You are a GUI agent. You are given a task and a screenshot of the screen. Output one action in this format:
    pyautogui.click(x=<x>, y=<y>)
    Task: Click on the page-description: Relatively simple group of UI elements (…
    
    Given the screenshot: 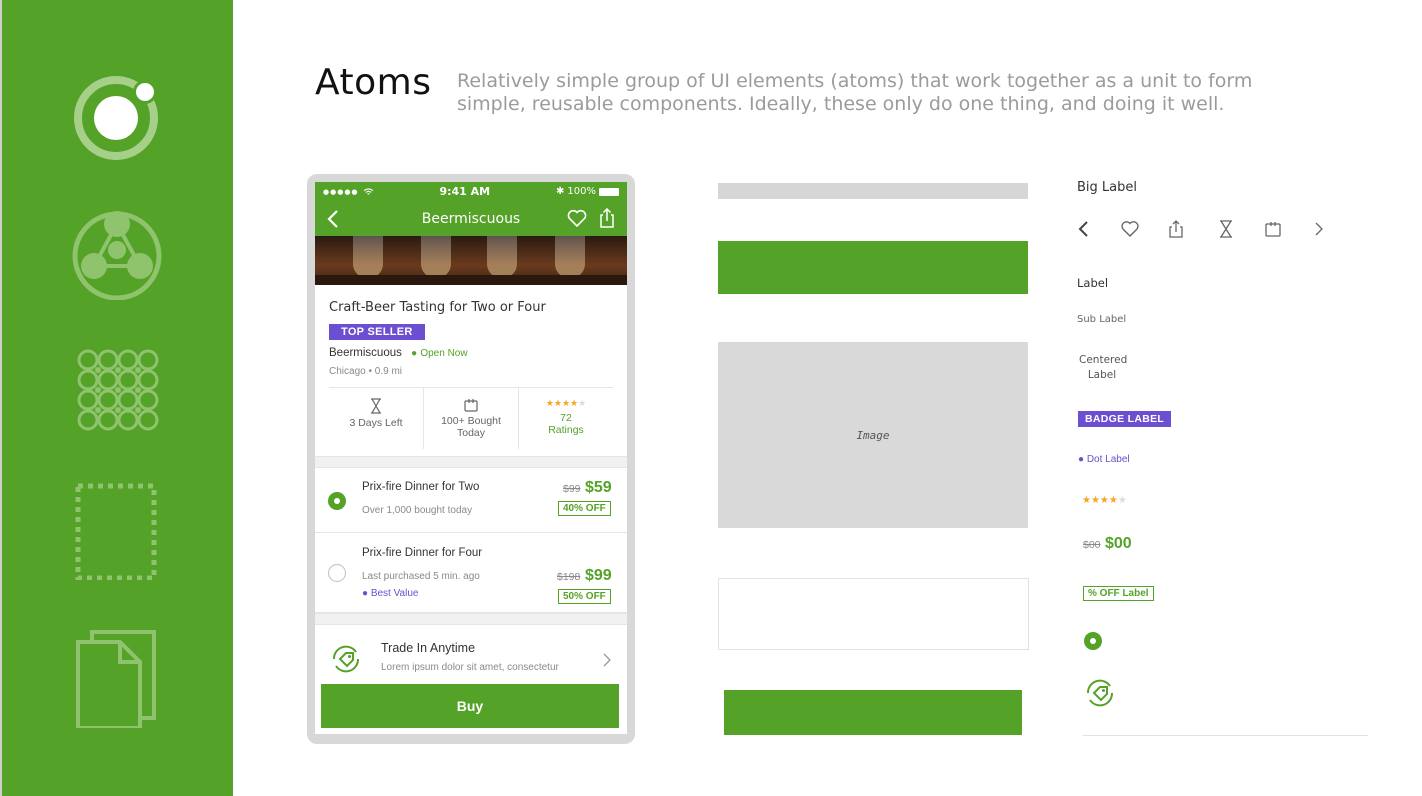 What is the action you would take?
    pyautogui.click(x=857, y=93)
    